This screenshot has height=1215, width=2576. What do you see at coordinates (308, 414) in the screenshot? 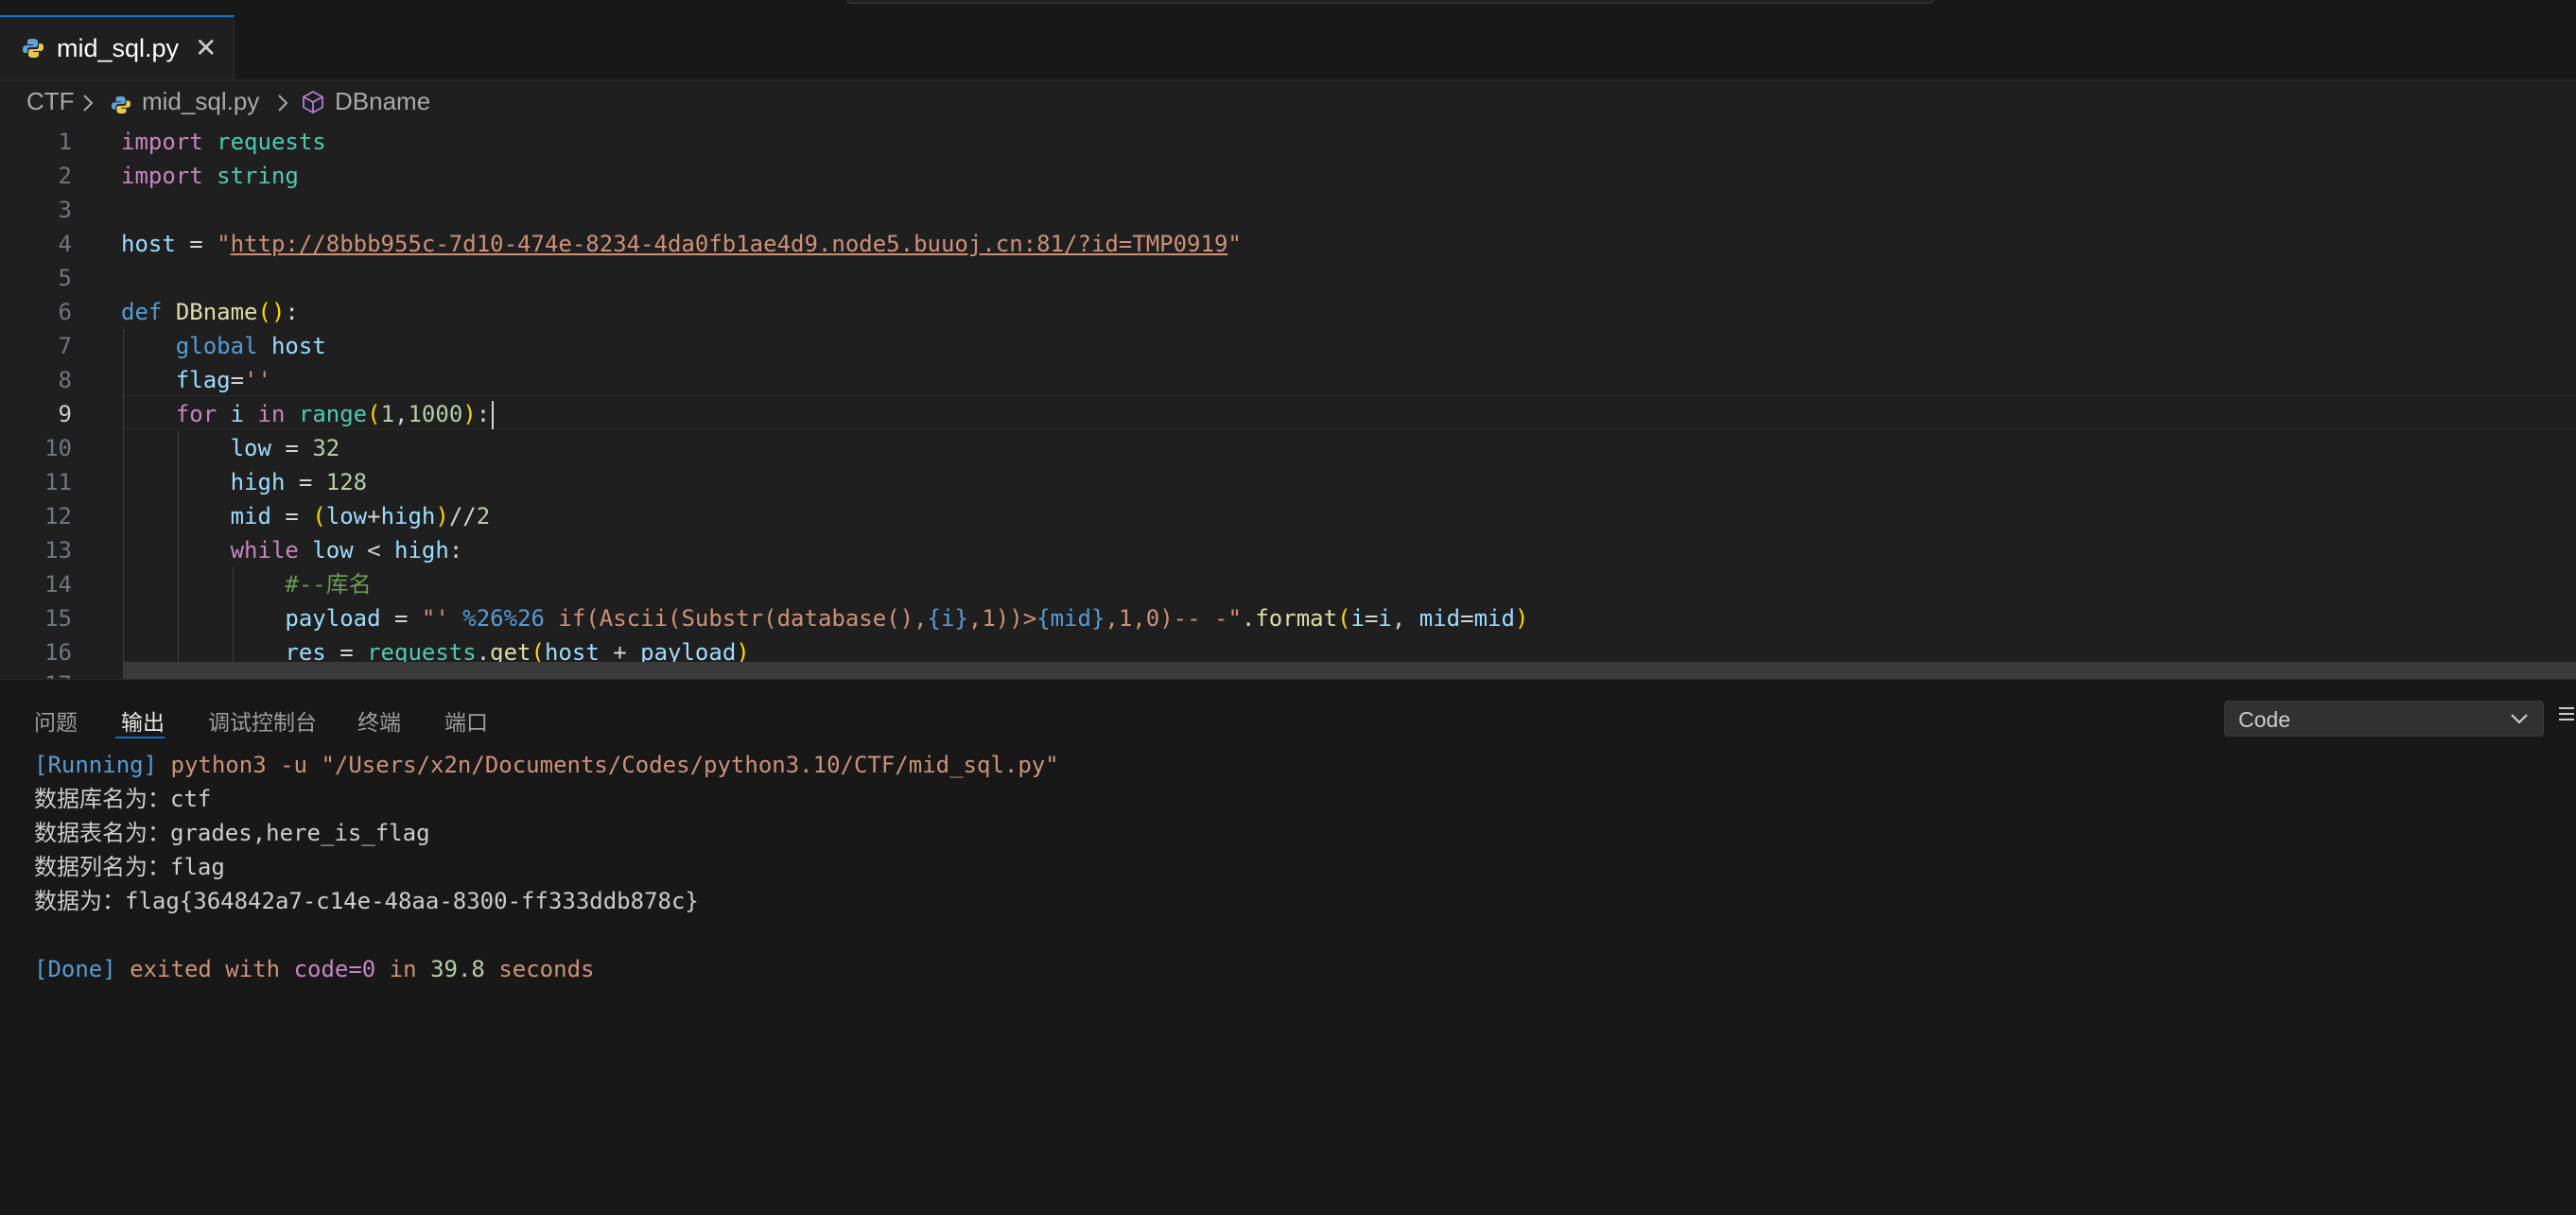
I see `code-line: for i in range(1,1000):` at bounding box center [308, 414].